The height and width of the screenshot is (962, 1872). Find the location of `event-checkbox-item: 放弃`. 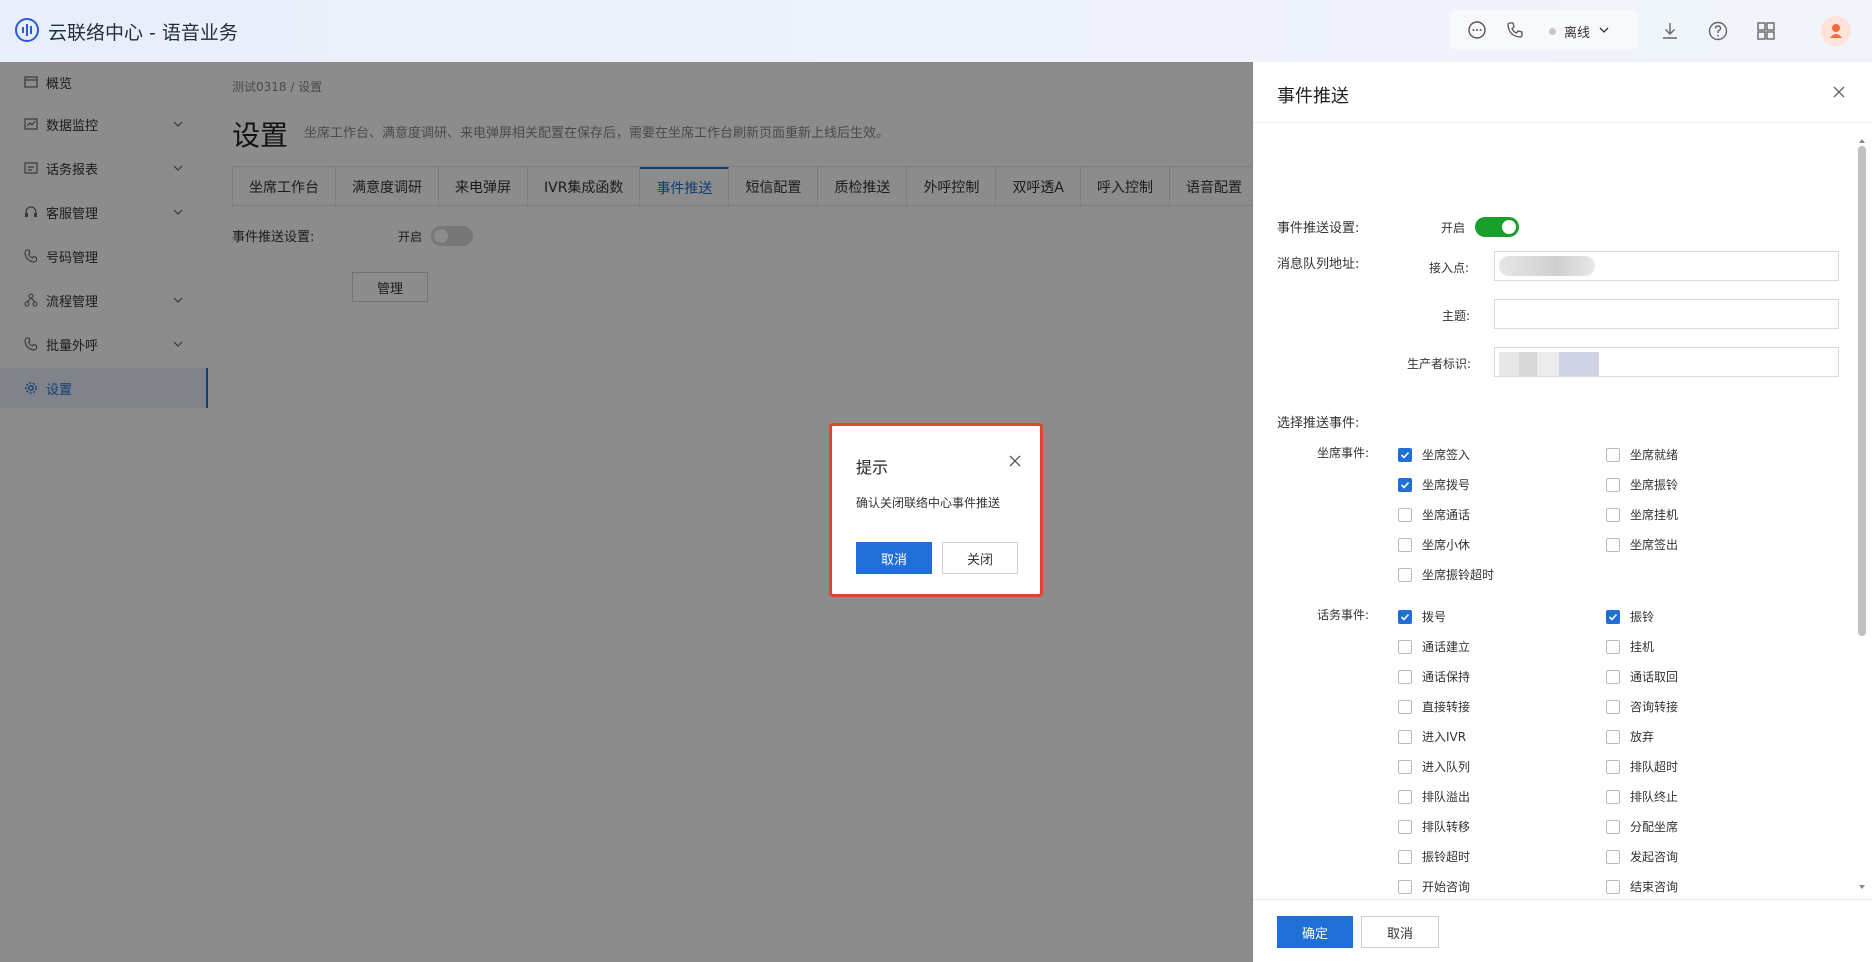

event-checkbox-item: 放弃 is located at coordinates (1630, 736).